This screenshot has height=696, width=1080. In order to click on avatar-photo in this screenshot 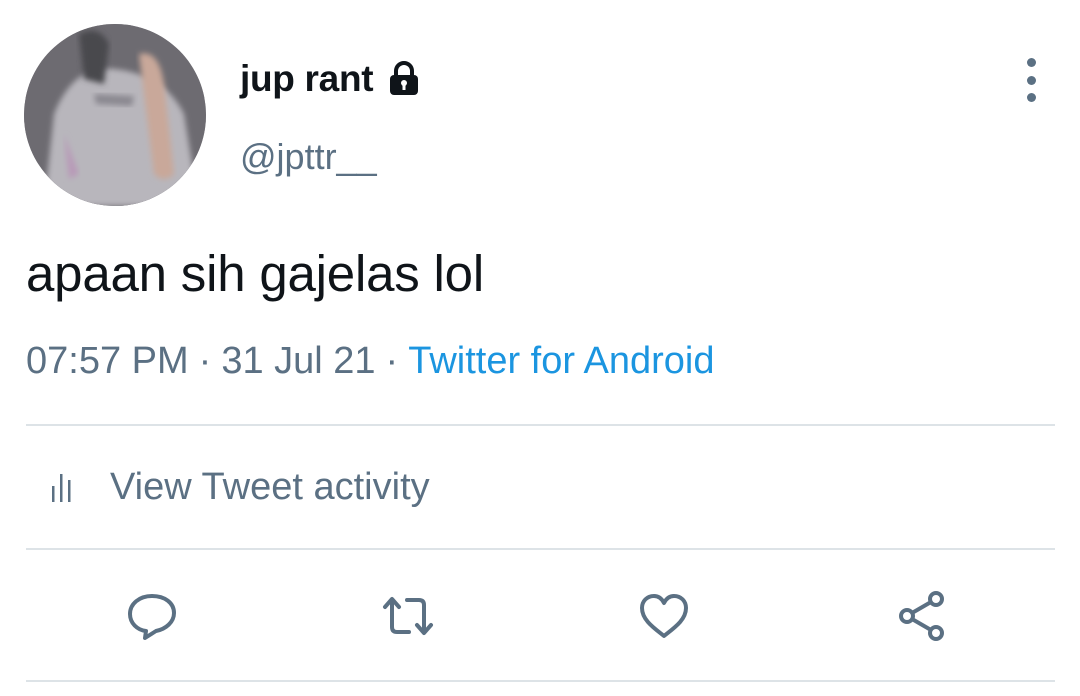, I will do `click(115, 115)`.